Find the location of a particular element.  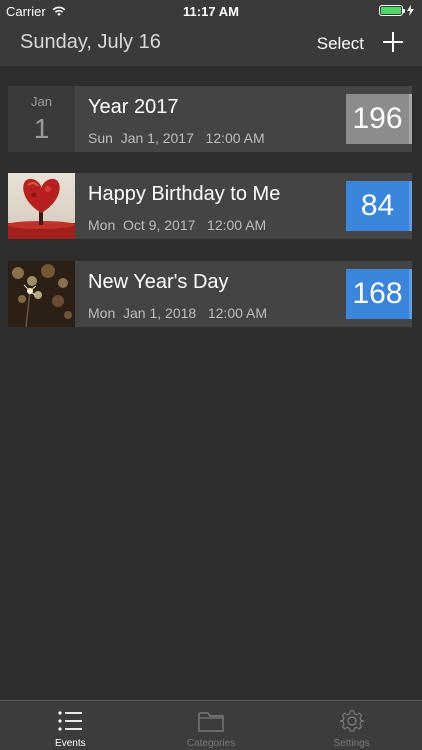

tab-categories: Categories is located at coordinates (211, 725).